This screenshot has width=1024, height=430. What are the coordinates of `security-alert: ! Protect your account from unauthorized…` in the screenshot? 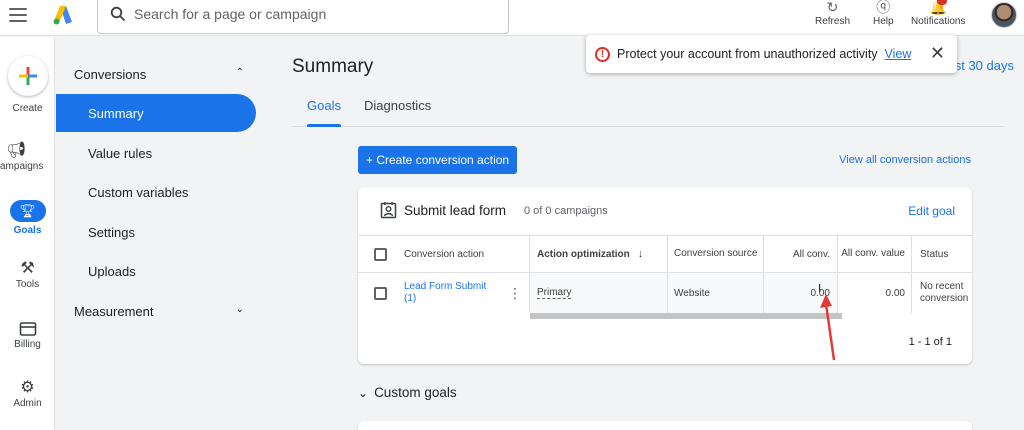 It's located at (771, 54).